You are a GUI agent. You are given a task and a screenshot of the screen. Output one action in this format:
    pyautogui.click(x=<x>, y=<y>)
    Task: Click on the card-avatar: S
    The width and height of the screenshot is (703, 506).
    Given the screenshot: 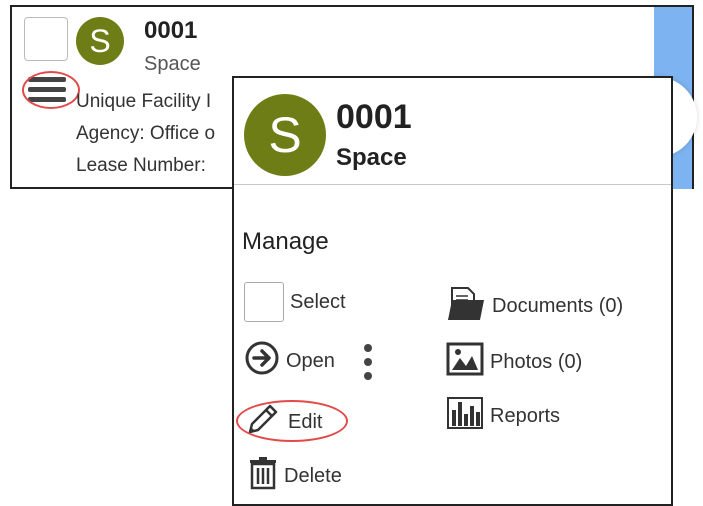 What is the action you would take?
    pyautogui.click(x=100, y=41)
    